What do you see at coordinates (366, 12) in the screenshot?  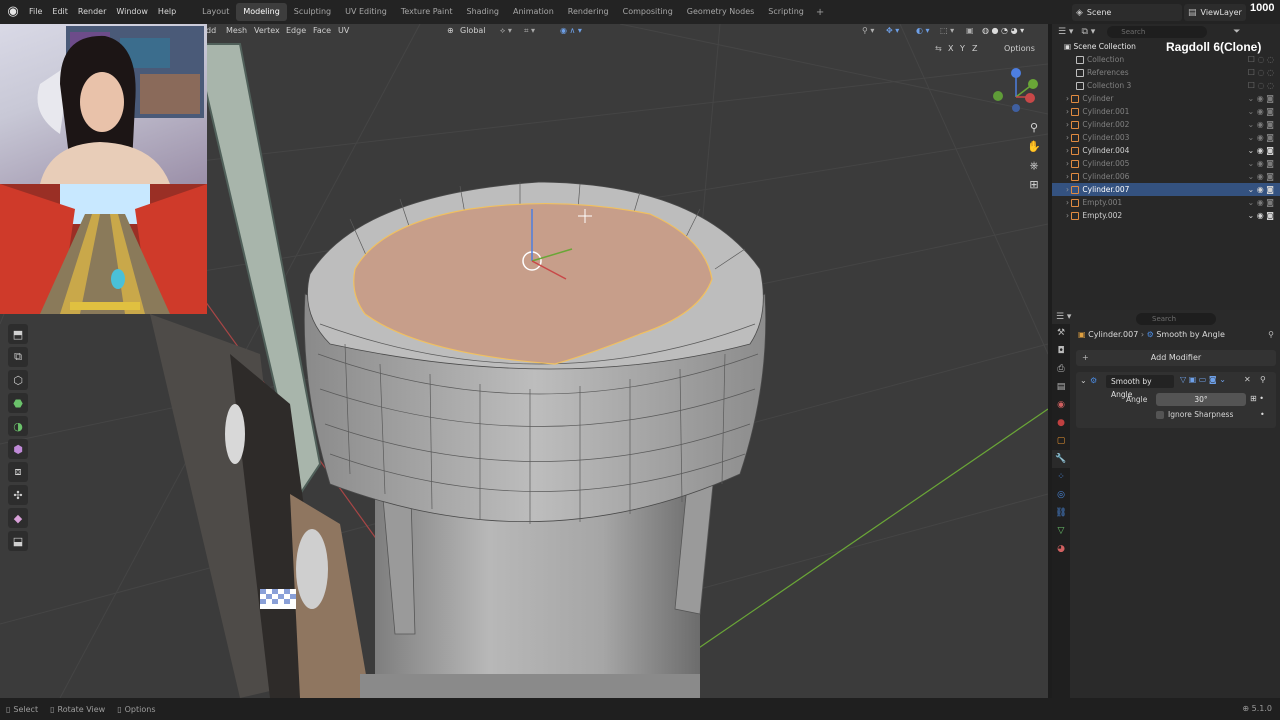 I see `tab-uv-editing: UV Editing` at bounding box center [366, 12].